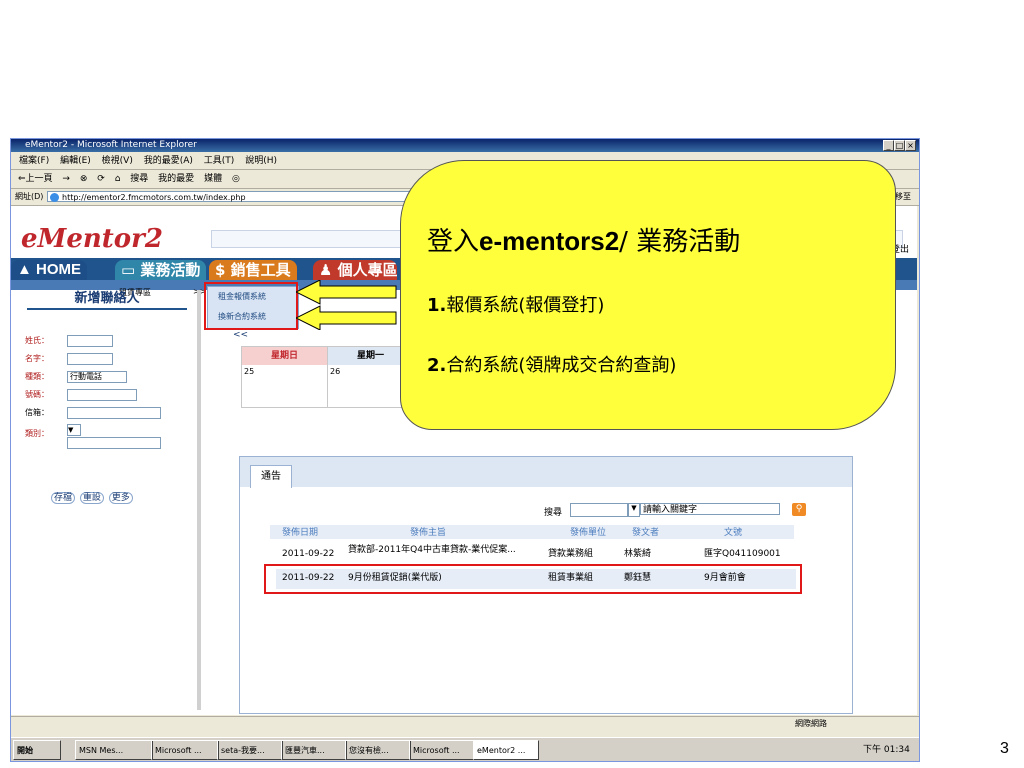 This screenshot has height=768, width=1024. Describe the element at coordinates (899, 145) in the screenshot. I see `maximize-button: □` at that location.